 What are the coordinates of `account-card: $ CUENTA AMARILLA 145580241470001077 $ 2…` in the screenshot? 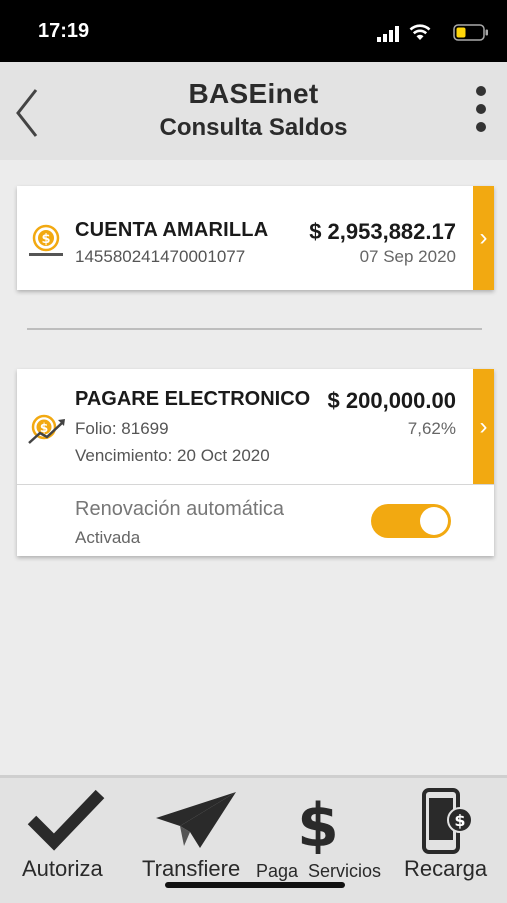 It's located at (255, 238).